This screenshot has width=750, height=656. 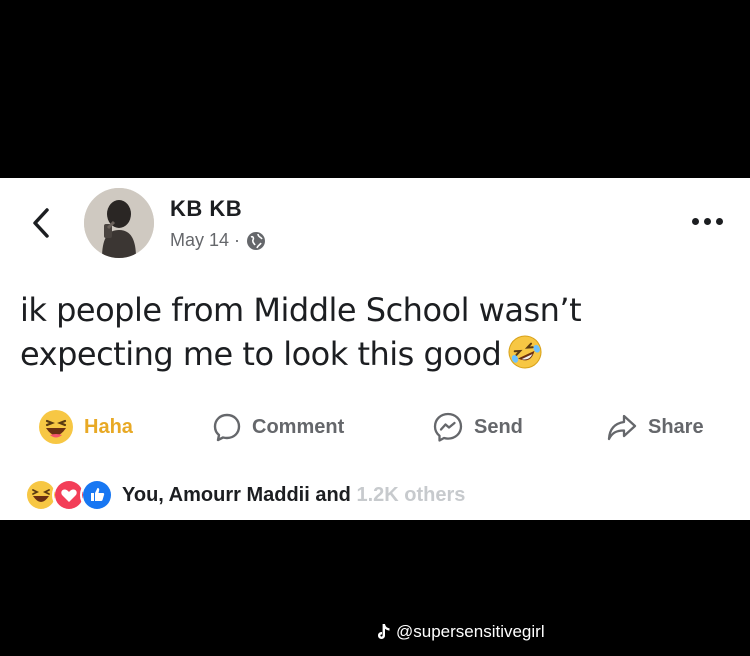 I want to click on comment-button: Comment, so click(x=278, y=427).